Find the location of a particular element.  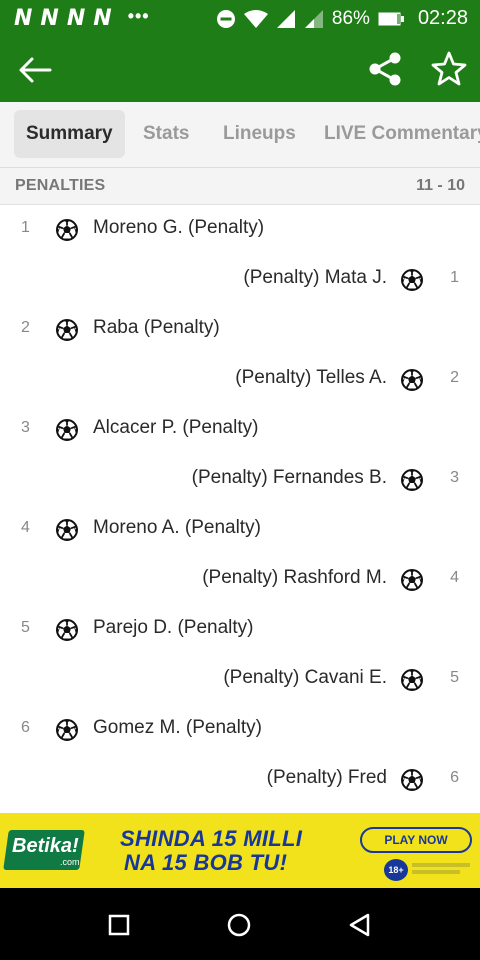

signal-weak-icon is located at coordinates (313, 18).